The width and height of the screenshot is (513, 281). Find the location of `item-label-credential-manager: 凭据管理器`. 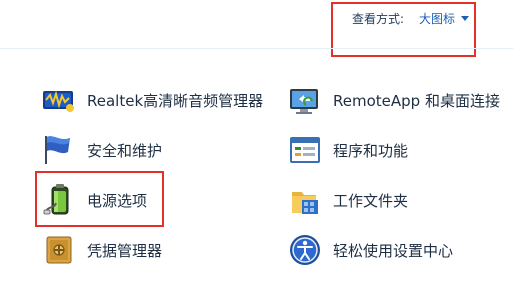

item-label-credential-manager: 凭据管理器 is located at coordinates (125, 250).